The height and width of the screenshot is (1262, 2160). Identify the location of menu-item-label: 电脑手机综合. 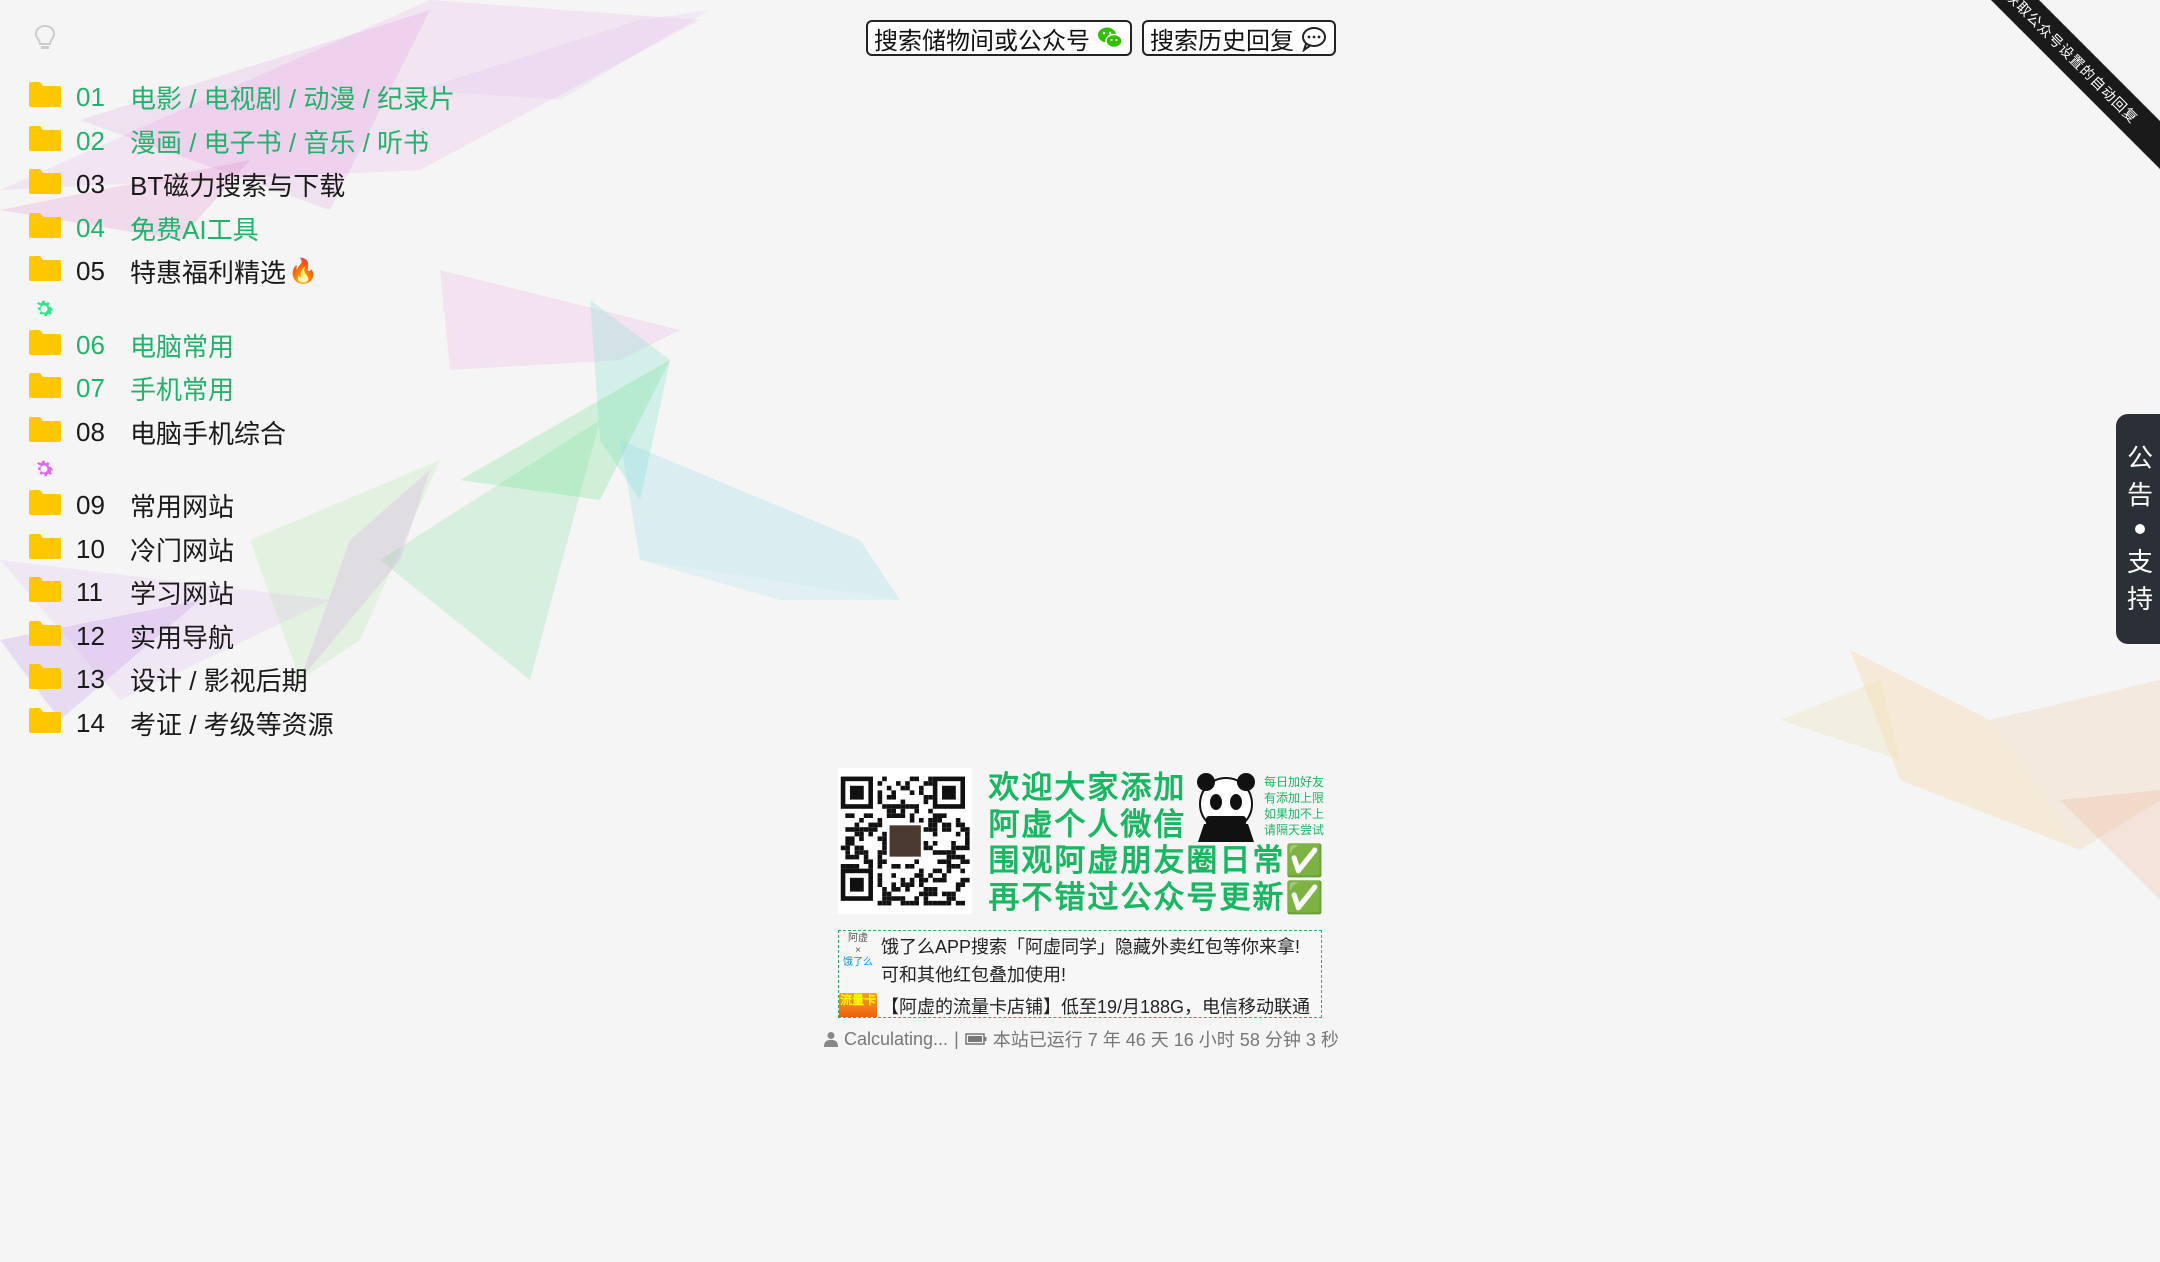
(208, 433).